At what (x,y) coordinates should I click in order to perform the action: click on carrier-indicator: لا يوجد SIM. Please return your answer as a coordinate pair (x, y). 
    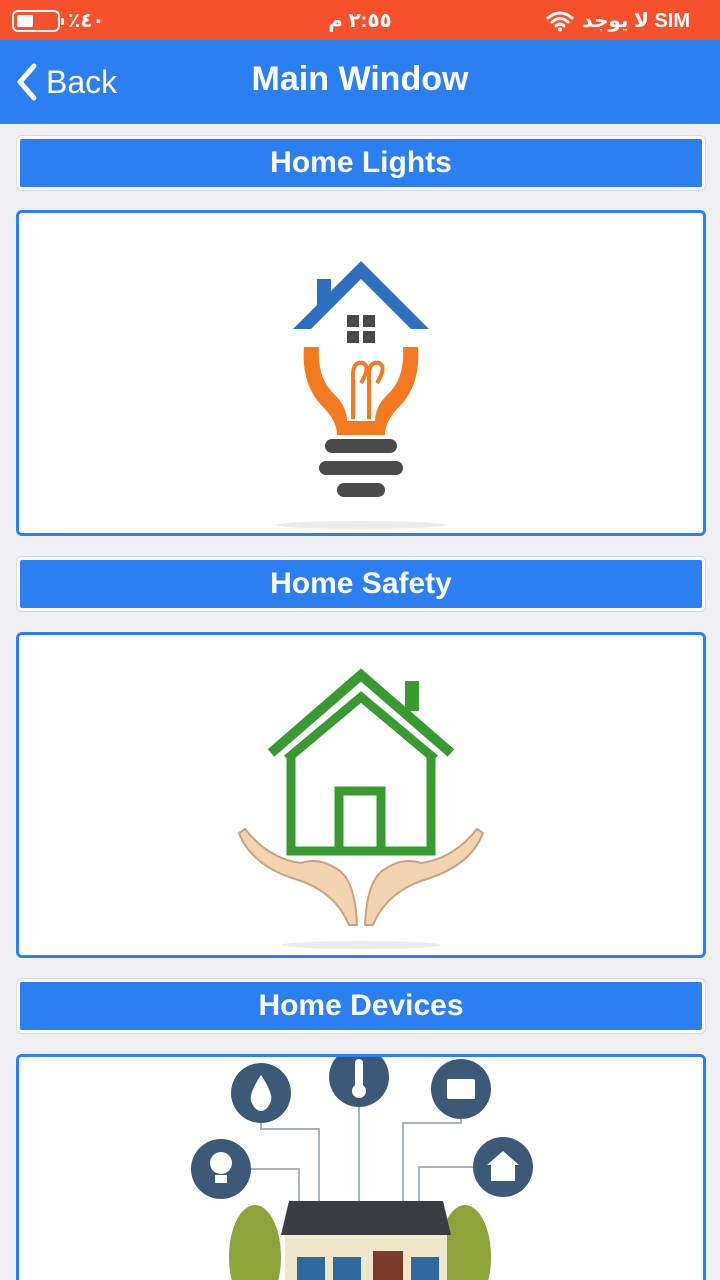
    Looking at the image, I should click on (618, 20).